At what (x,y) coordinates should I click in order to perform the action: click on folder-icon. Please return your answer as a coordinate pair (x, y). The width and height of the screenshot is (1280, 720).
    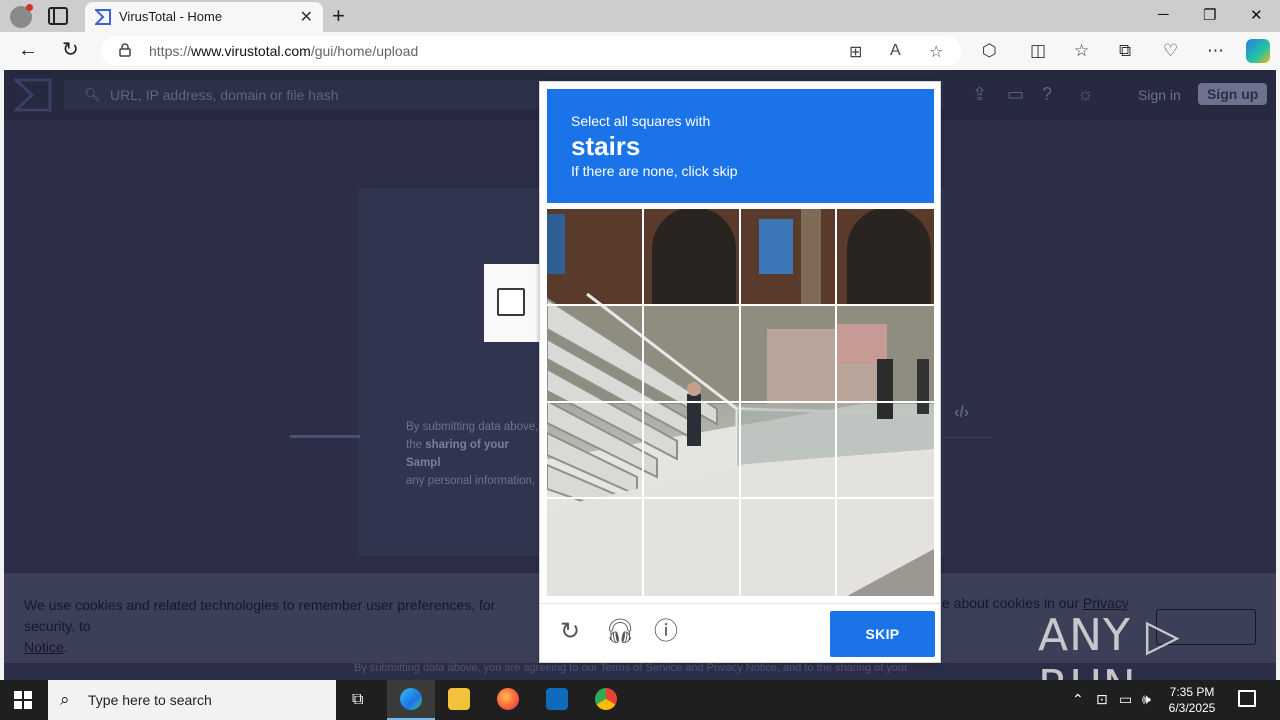
    Looking at the image, I should click on (459, 699).